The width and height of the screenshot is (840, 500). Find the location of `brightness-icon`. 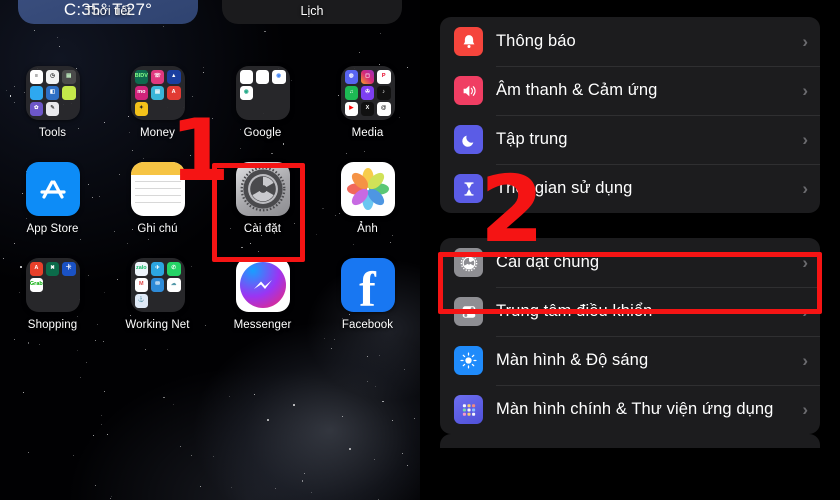

brightness-icon is located at coordinates (468, 360).